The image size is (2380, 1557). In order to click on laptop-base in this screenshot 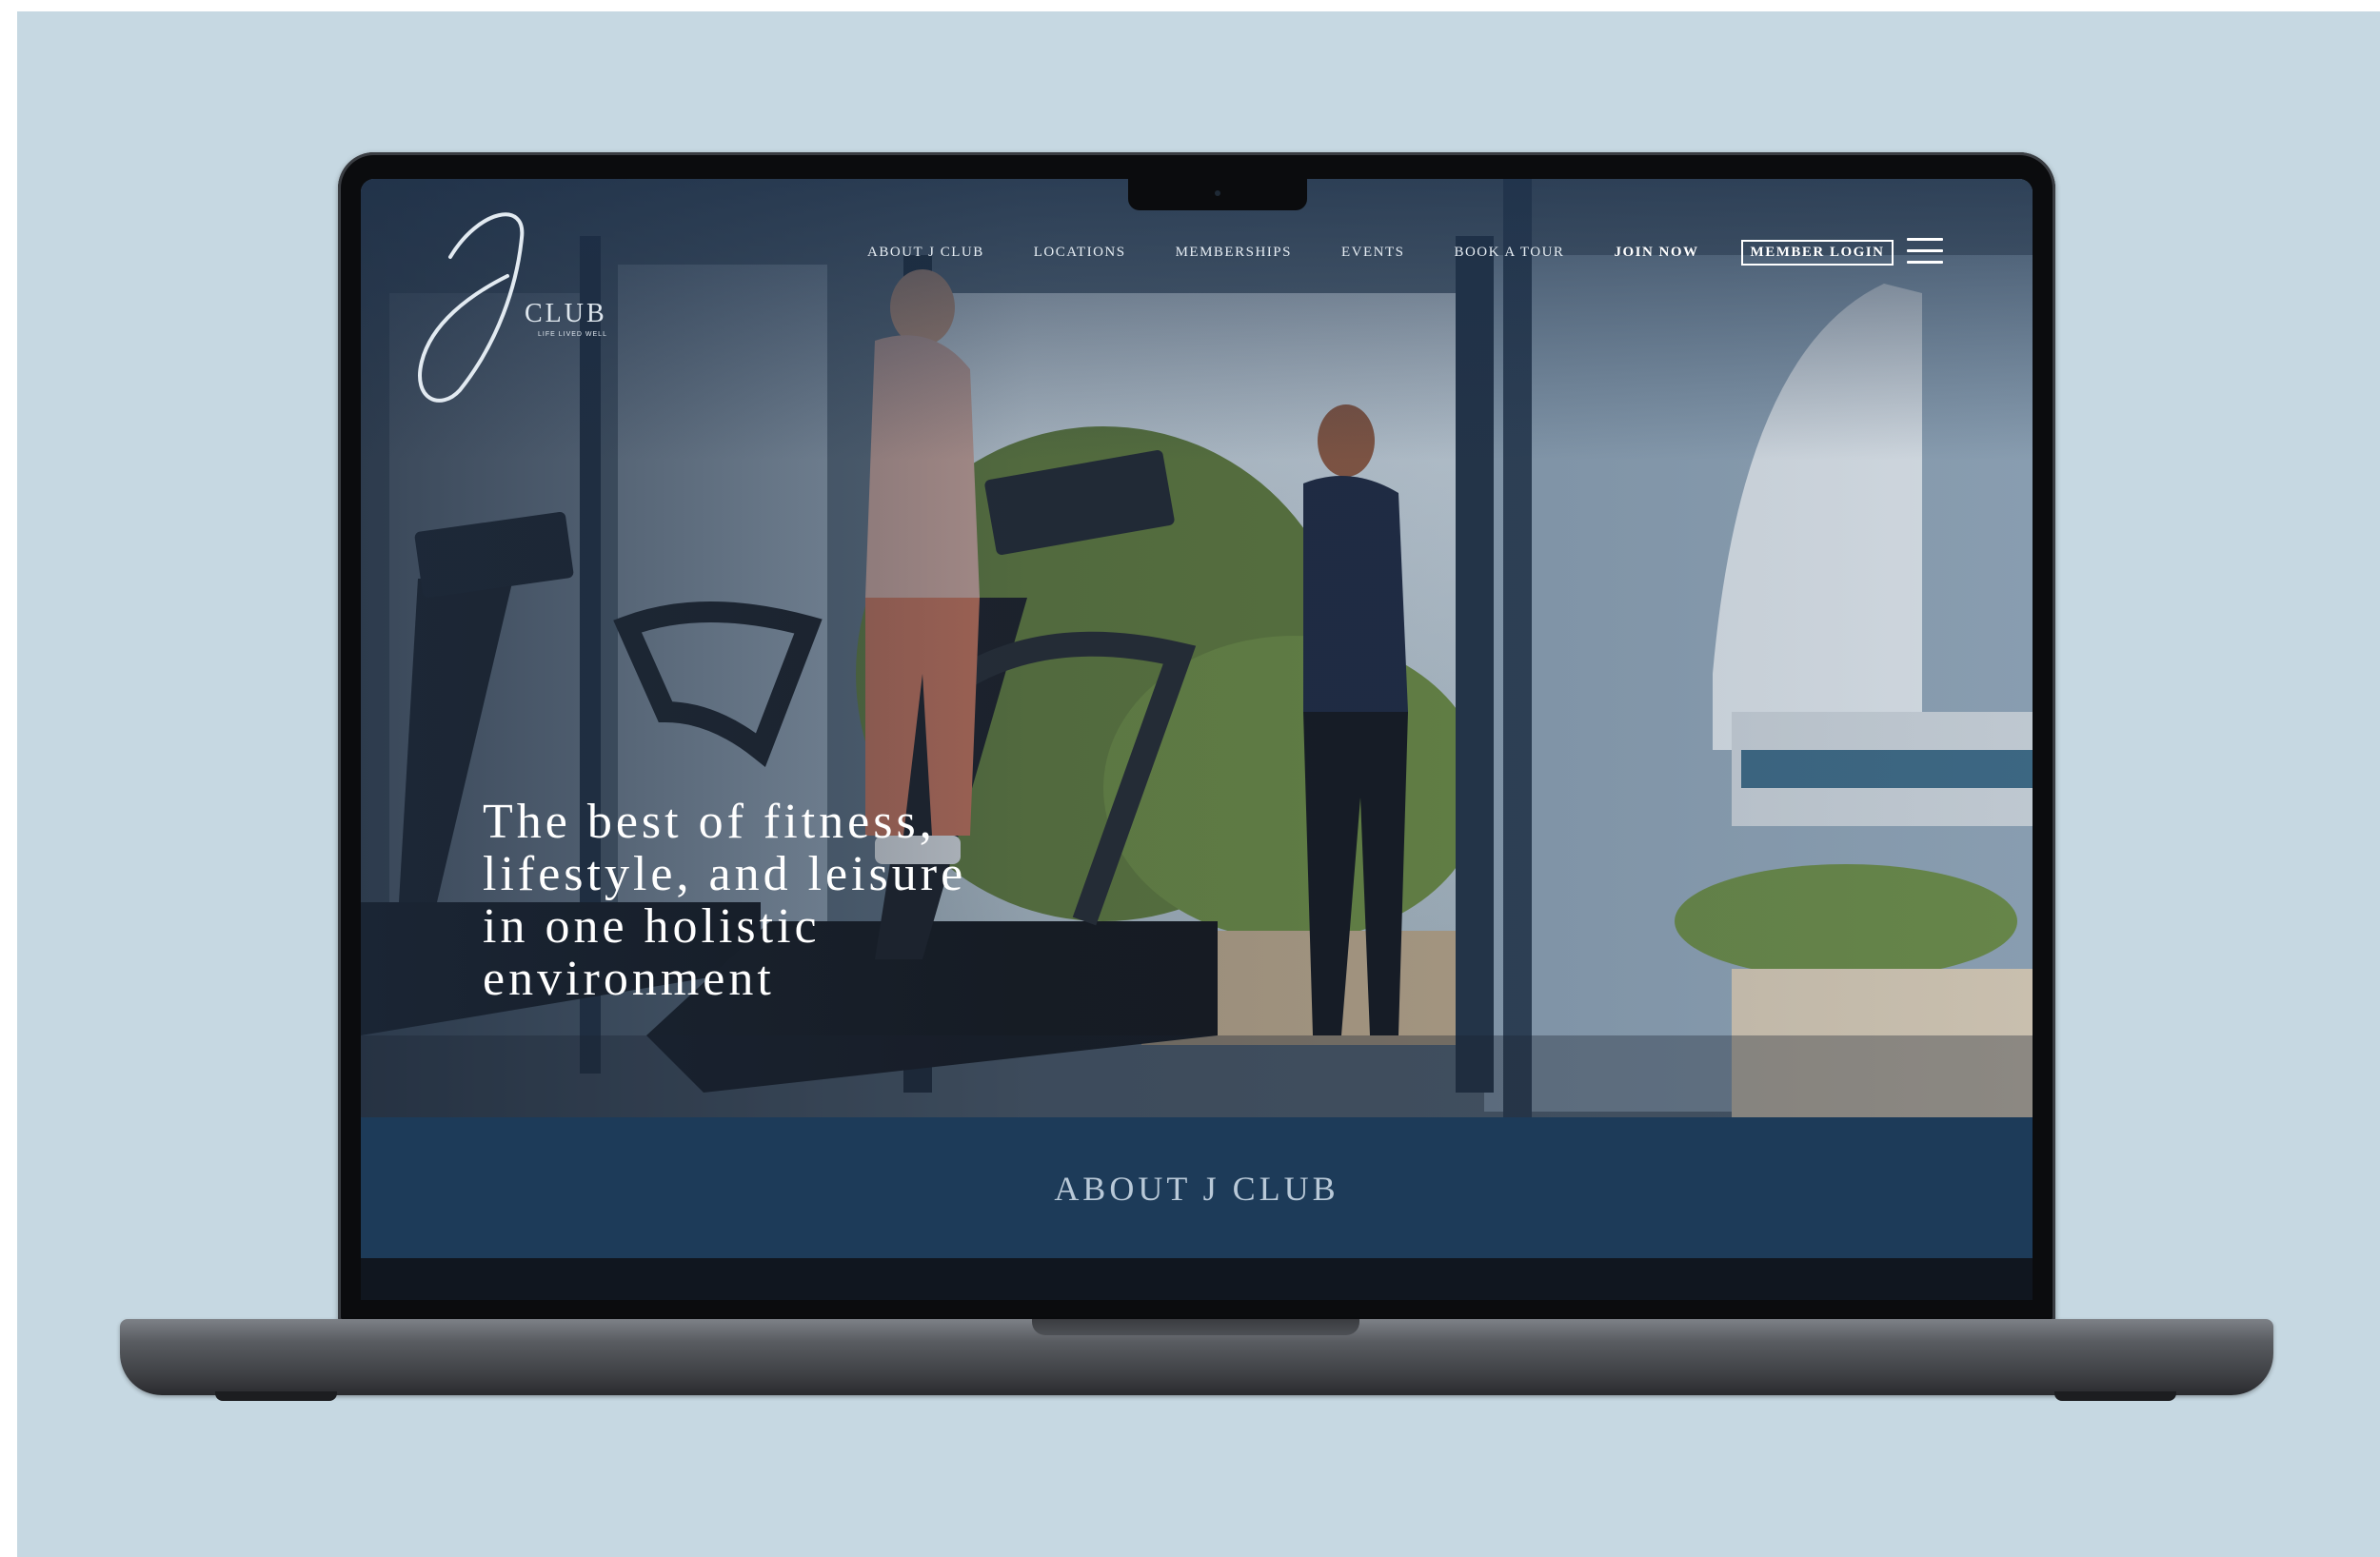, I will do `click(1196, 1357)`.